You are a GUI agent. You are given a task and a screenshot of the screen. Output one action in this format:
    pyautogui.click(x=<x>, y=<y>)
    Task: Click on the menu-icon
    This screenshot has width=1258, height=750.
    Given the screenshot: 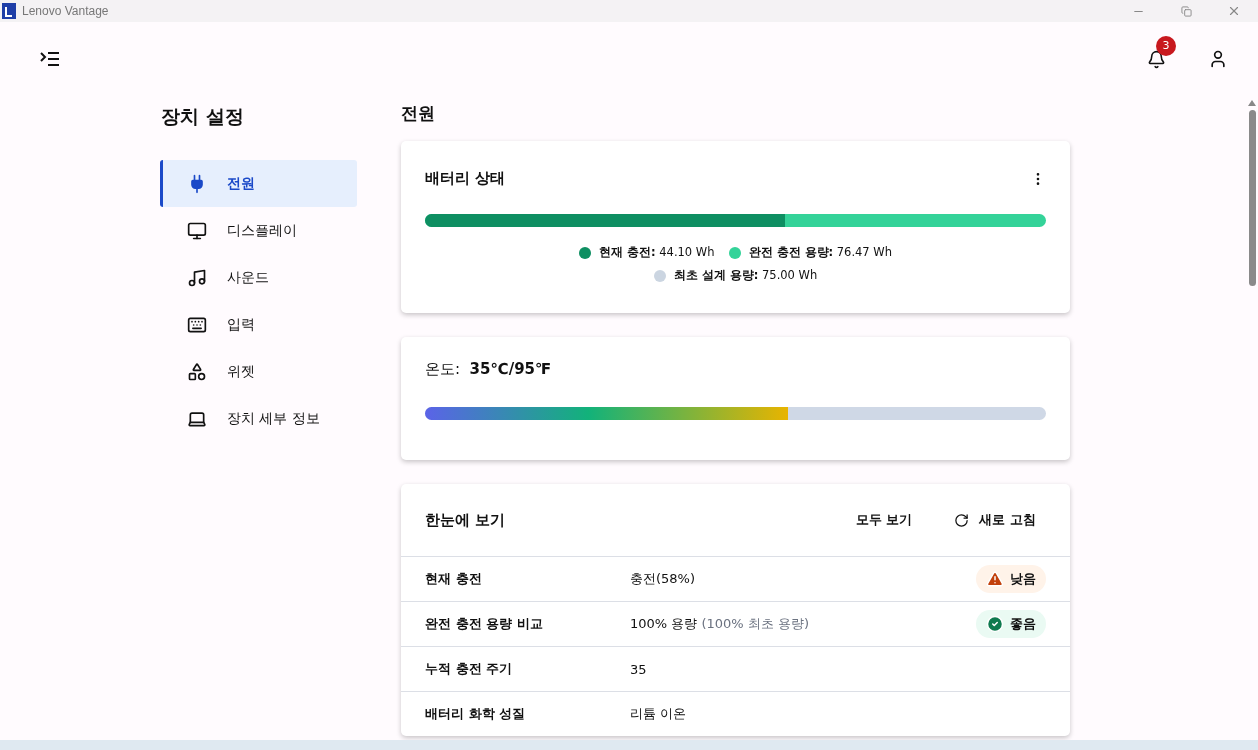 What is the action you would take?
    pyautogui.click(x=50, y=59)
    